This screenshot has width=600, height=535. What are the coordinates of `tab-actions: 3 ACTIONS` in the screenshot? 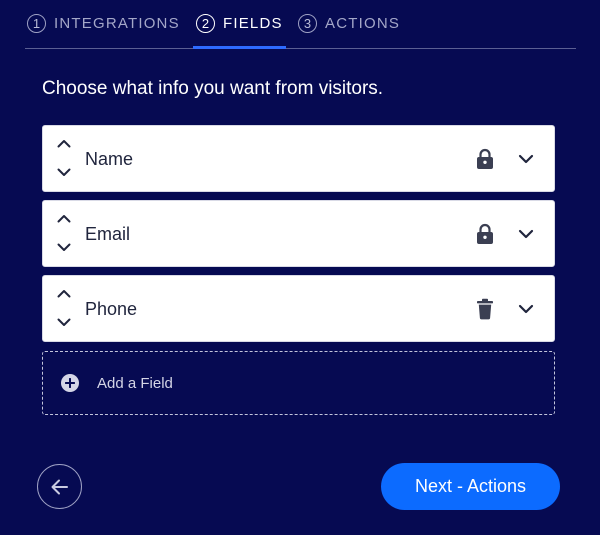 It's located at (349, 23).